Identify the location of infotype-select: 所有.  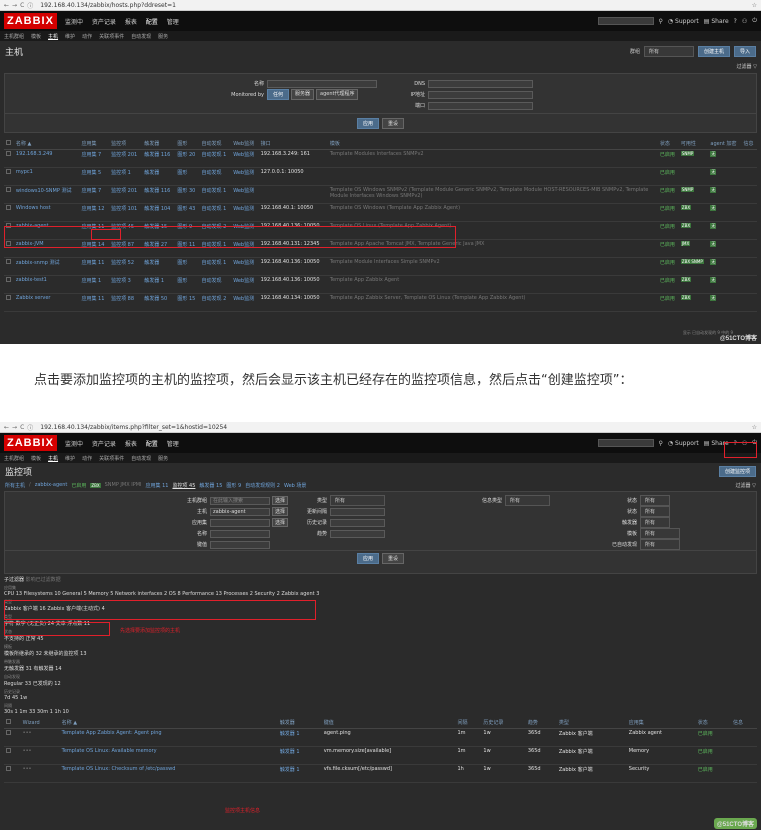
(527, 500).